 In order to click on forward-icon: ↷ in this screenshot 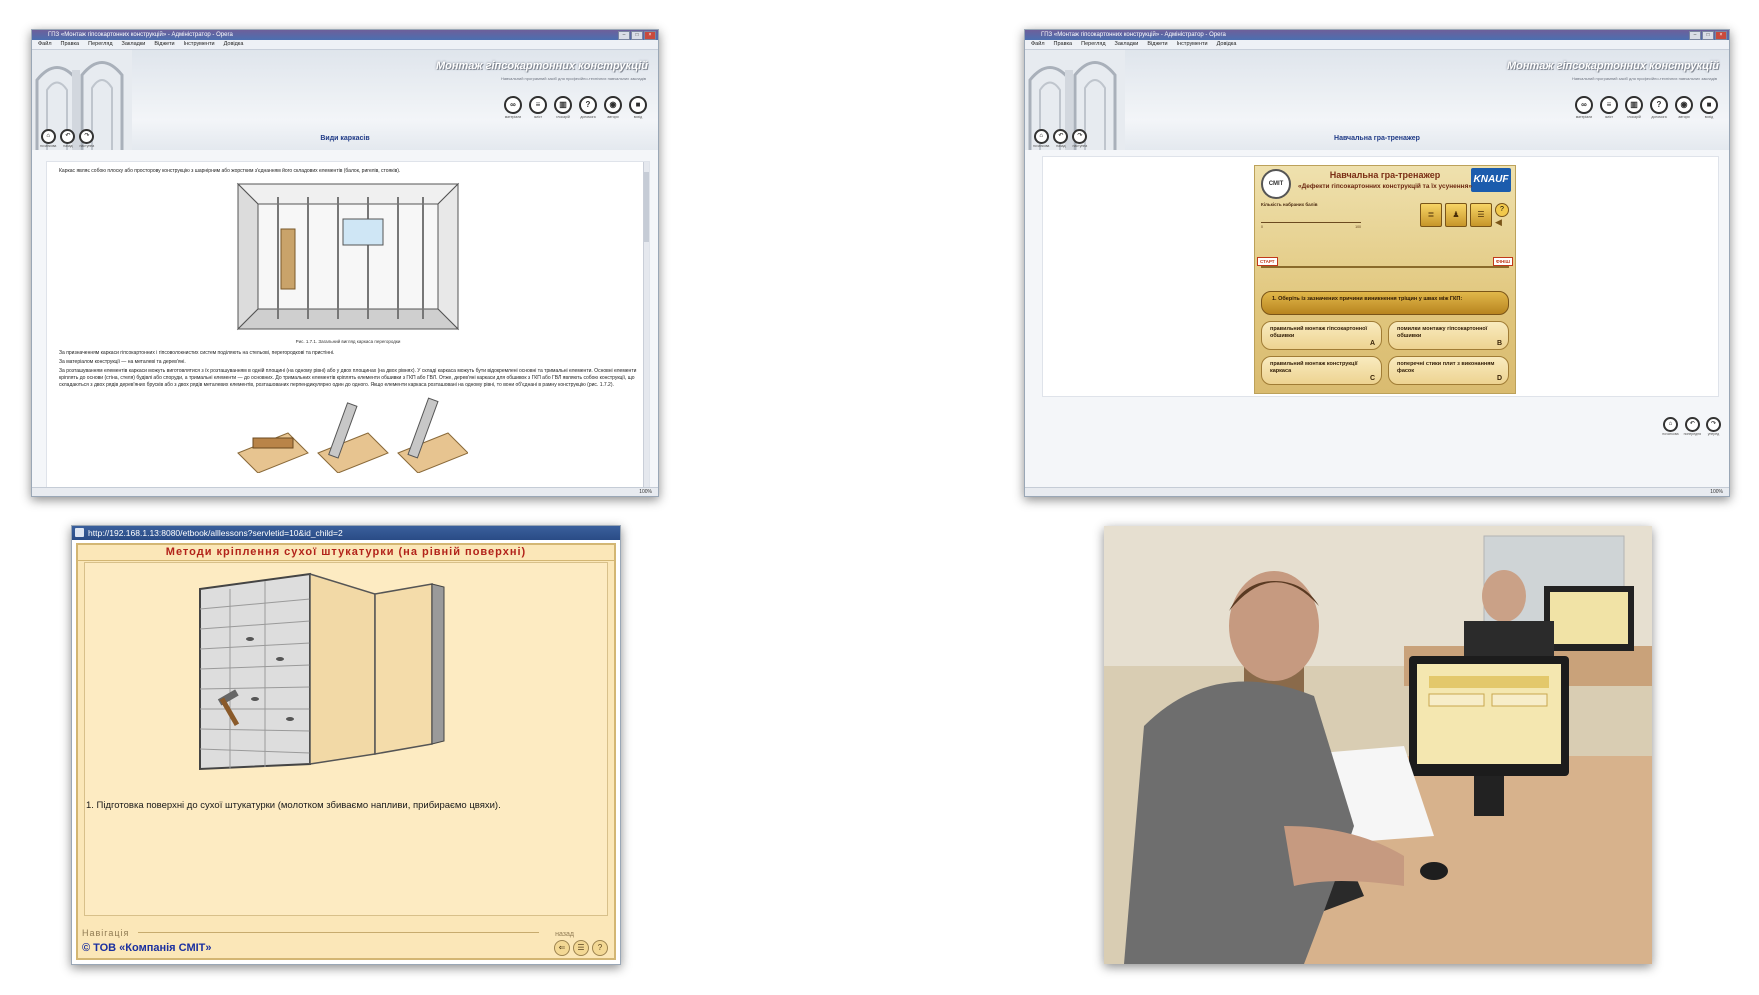, I will do `click(1713, 424)`.